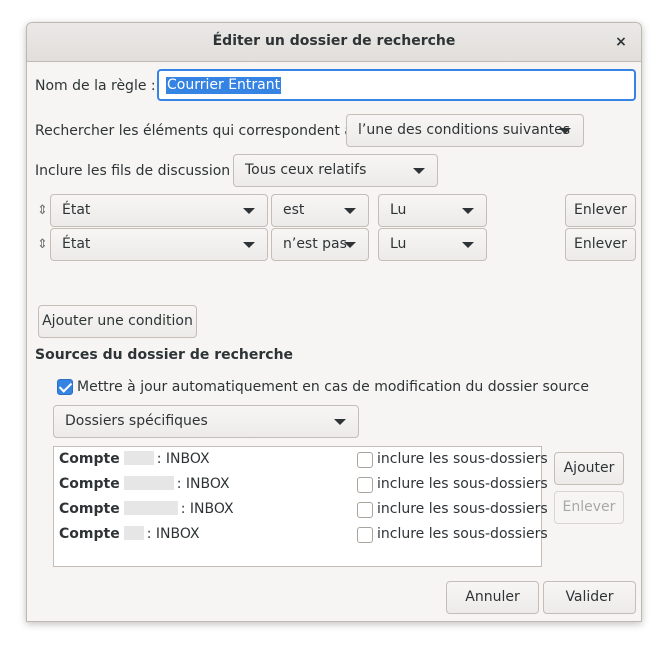 This screenshot has height=651, width=669. I want to click on titlebar: Éditer un dossier de recherche ×, so click(334, 42).